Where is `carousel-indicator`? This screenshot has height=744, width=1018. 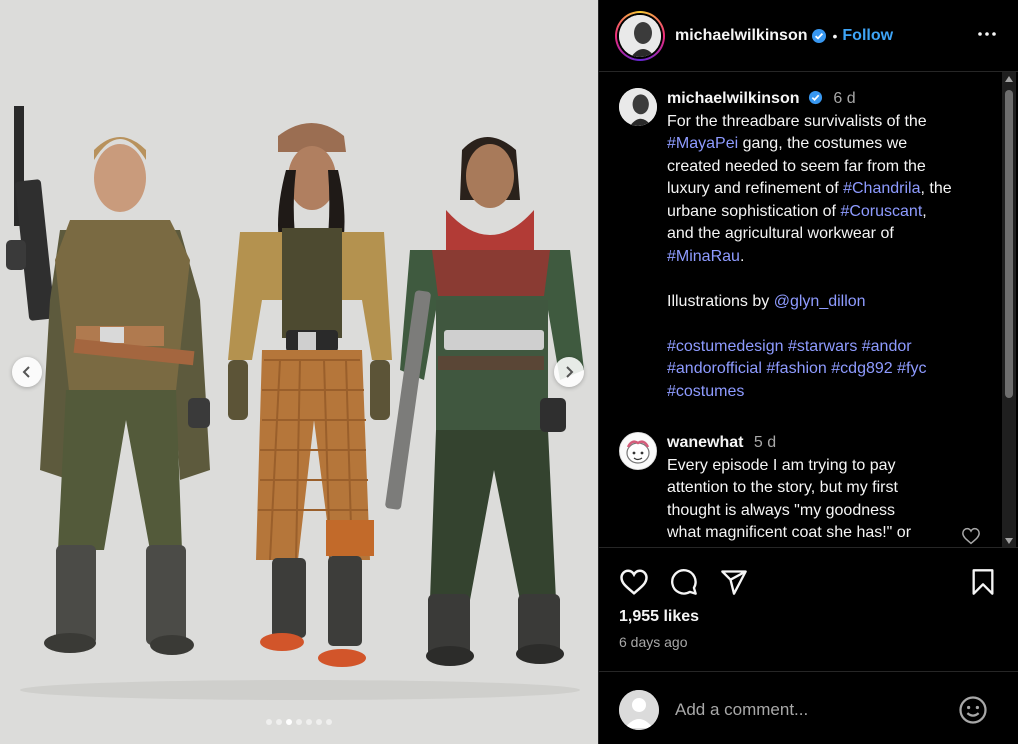
carousel-indicator is located at coordinates (299, 722).